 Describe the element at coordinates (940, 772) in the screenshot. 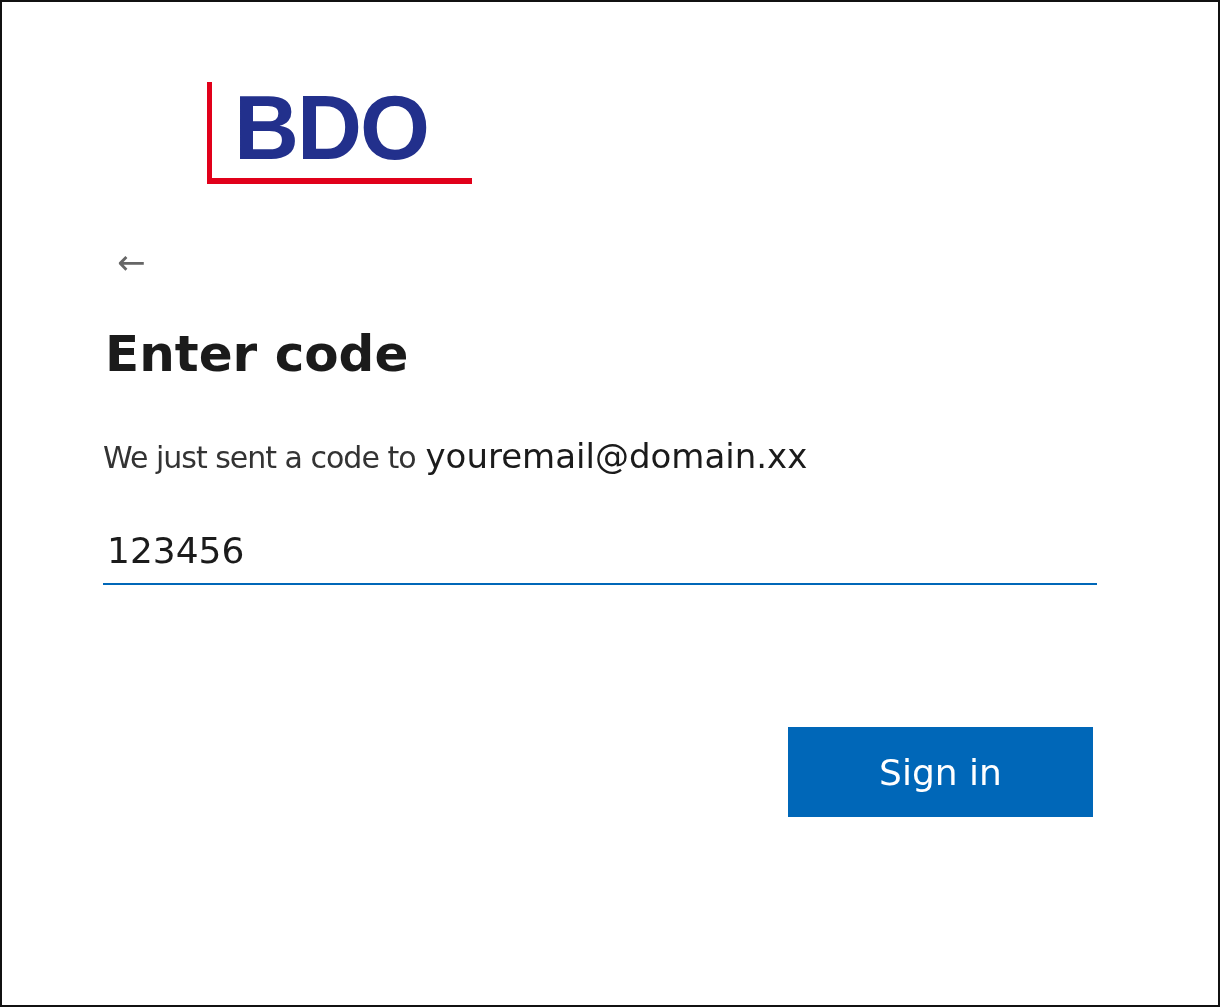

I see `sign-in-button: Sign in` at that location.